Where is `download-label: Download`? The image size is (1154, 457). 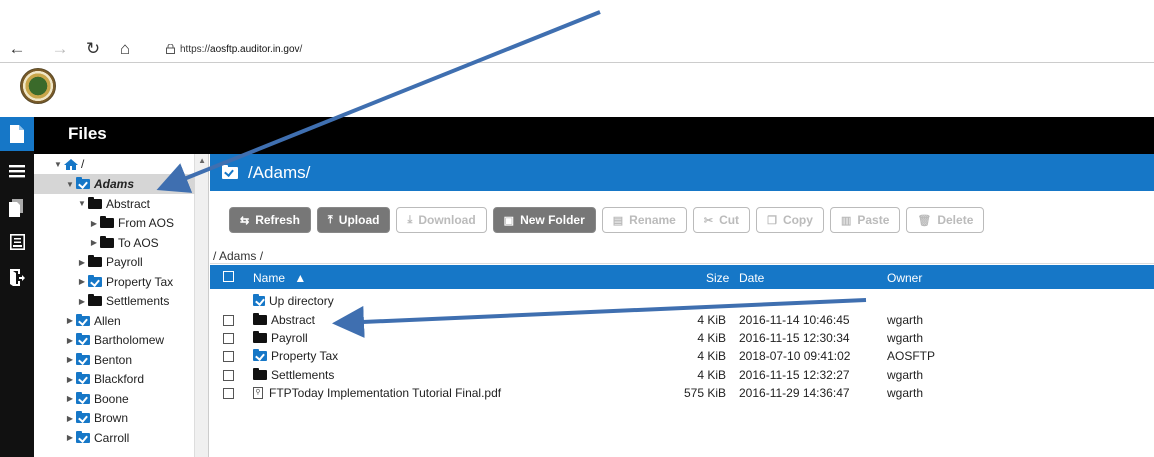
download-label: Download is located at coordinates (447, 220).